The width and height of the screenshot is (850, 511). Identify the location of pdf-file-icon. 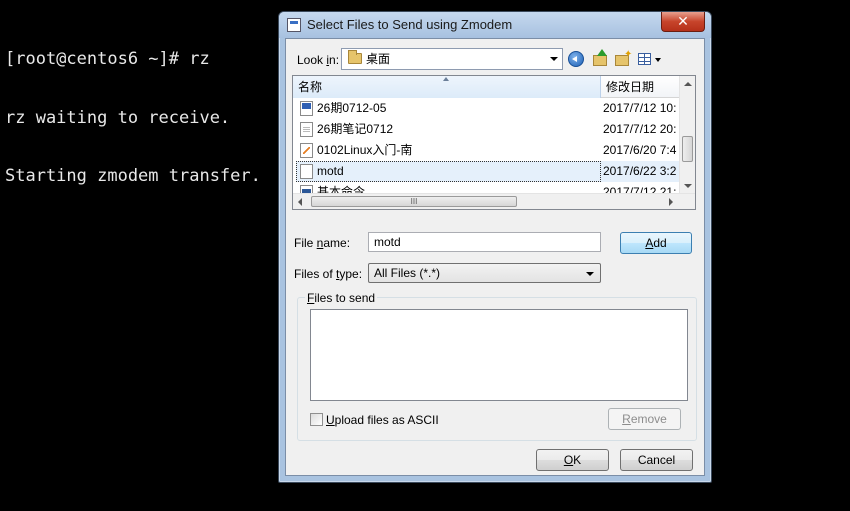
(306, 150).